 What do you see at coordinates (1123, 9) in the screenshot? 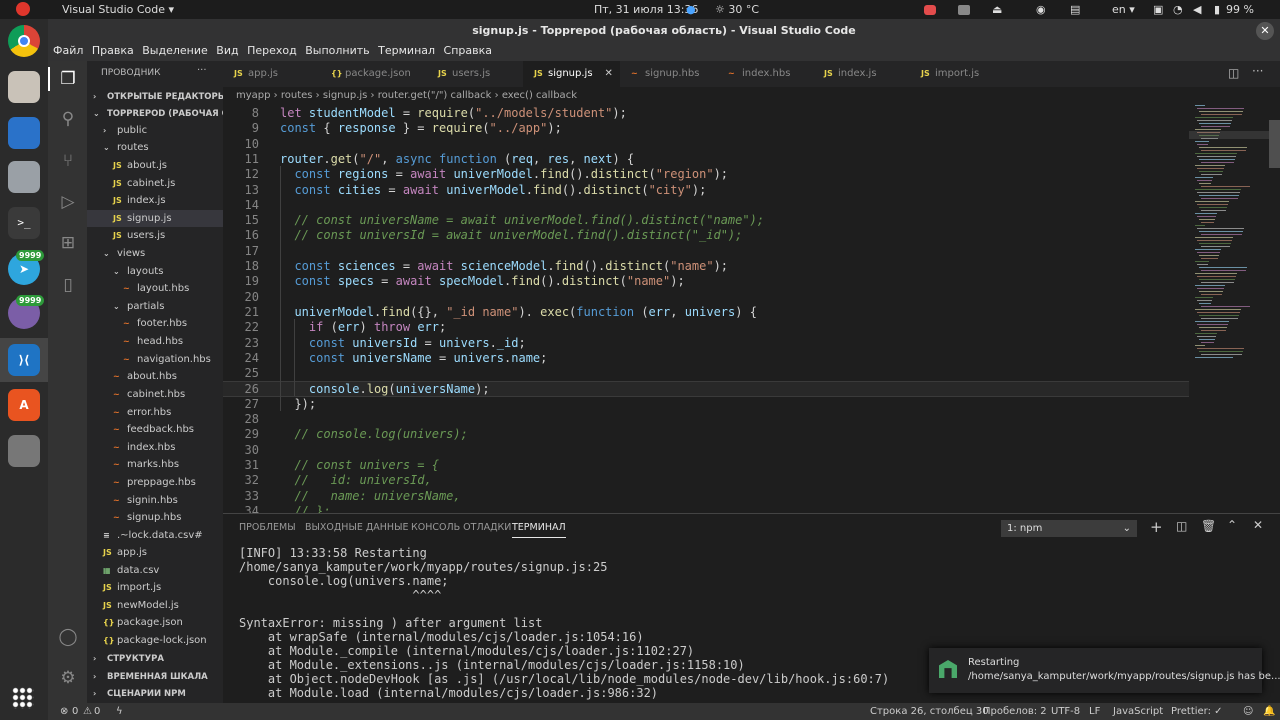
I see `language-selector: en ▾` at bounding box center [1123, 9].